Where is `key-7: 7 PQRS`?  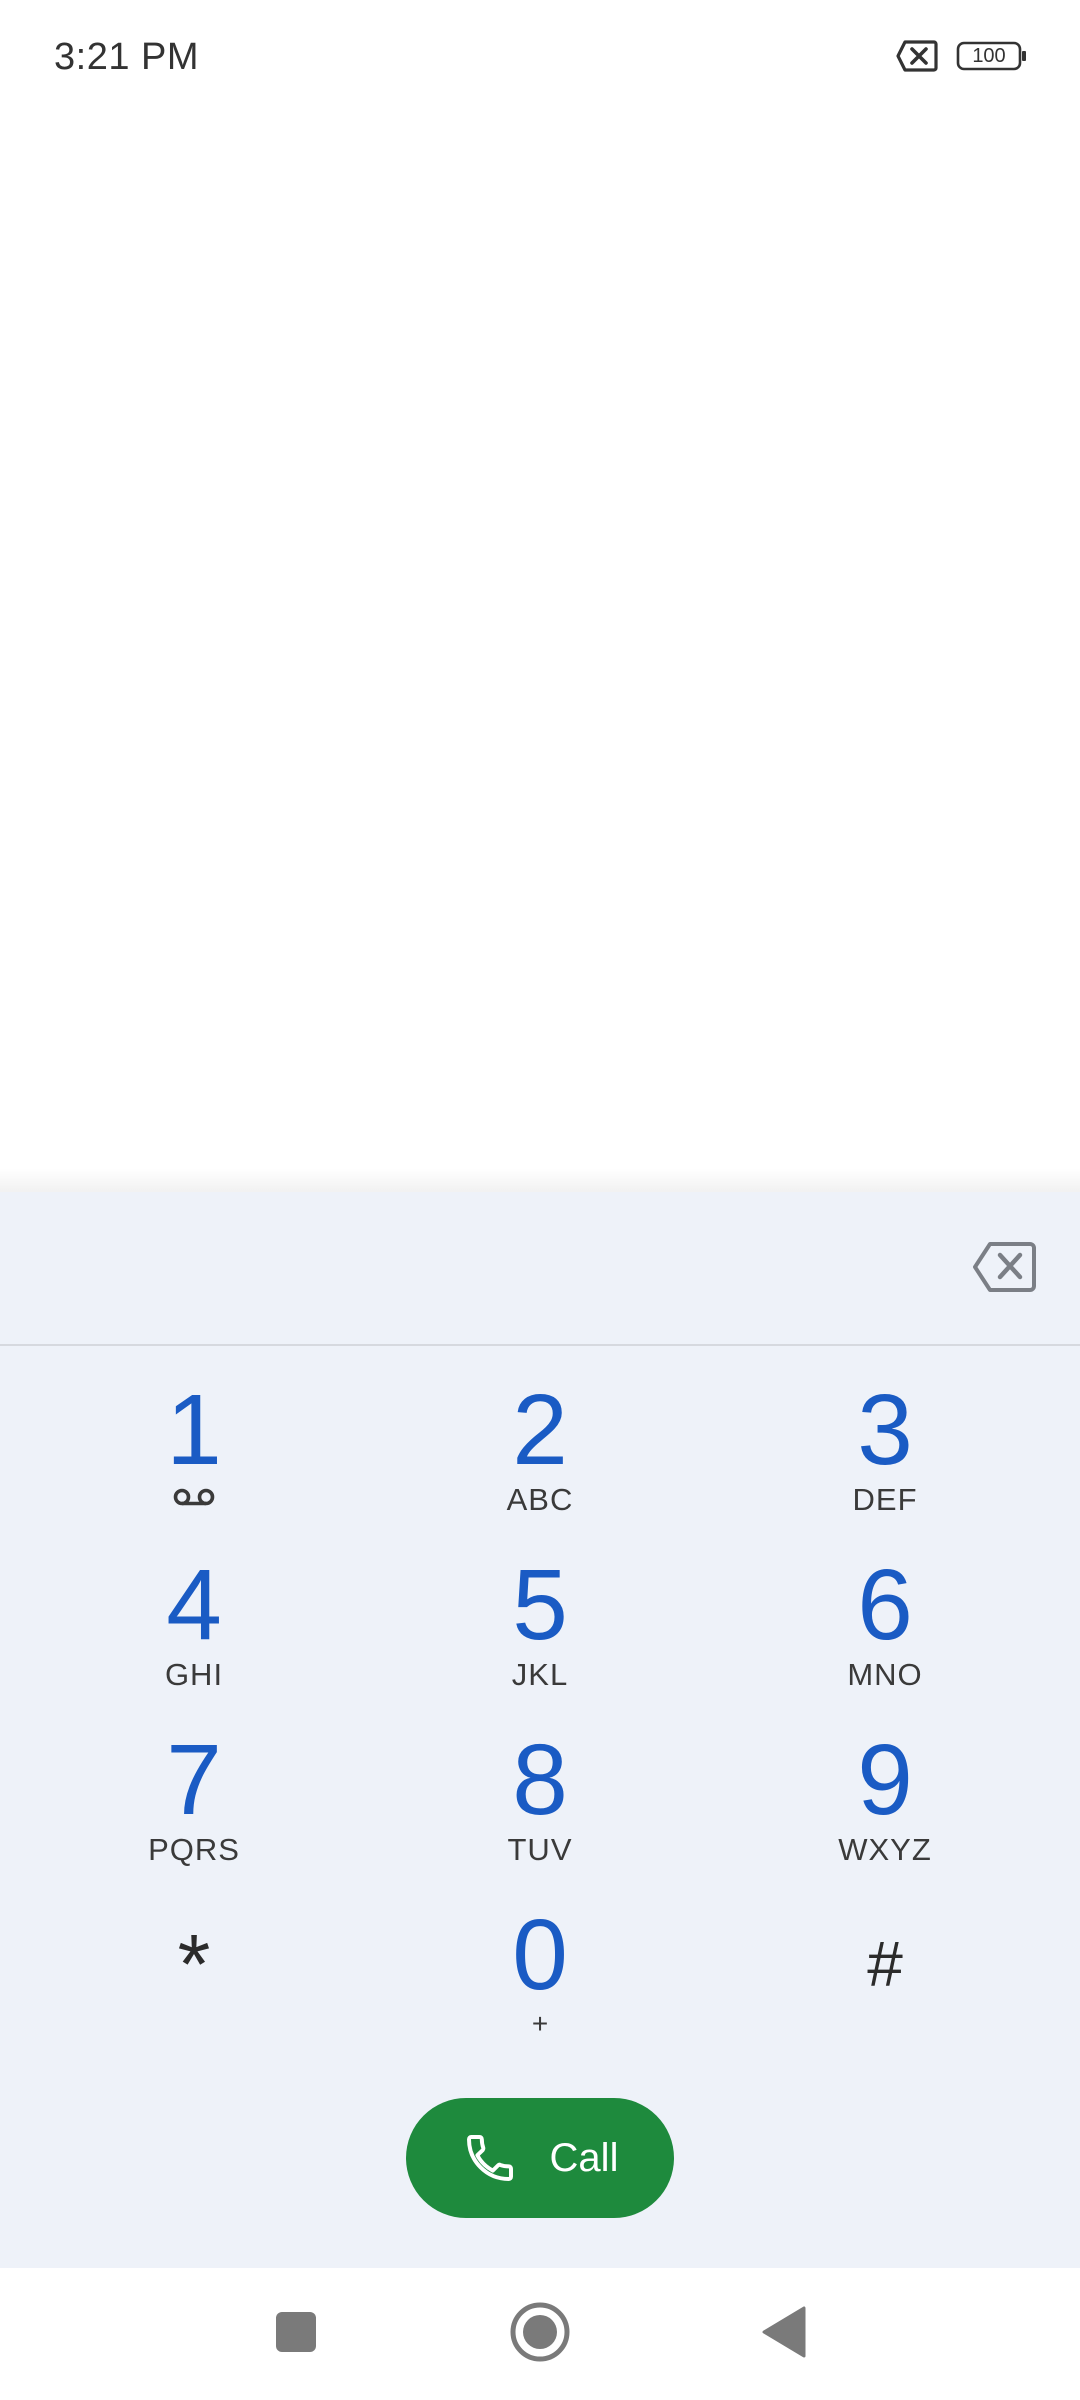
key-7: 7 PQRS is located at coordinates (194, 1810).